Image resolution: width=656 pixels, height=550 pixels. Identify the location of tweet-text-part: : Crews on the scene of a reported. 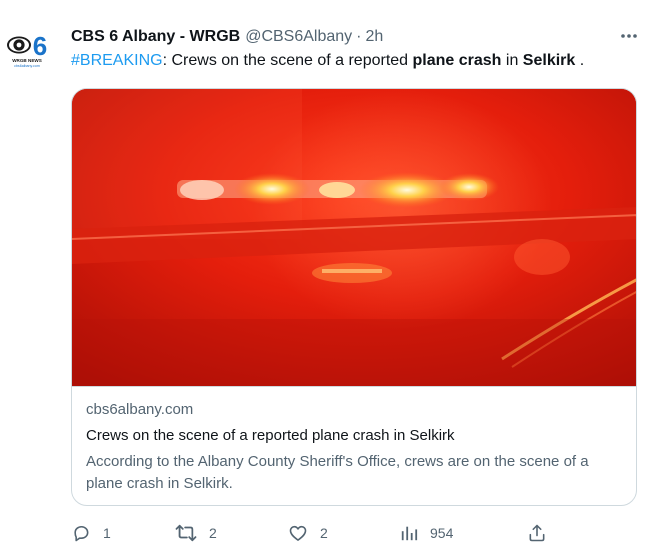
(287, 60).